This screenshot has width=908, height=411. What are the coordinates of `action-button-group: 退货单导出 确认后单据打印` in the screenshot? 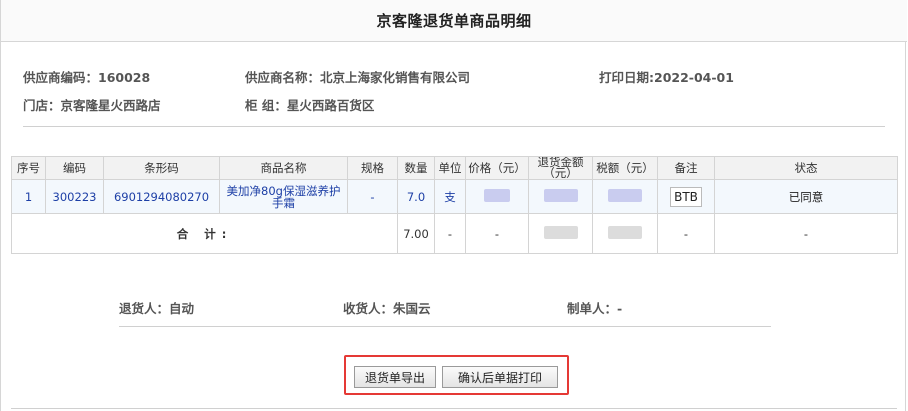 It's located at (456, 375).